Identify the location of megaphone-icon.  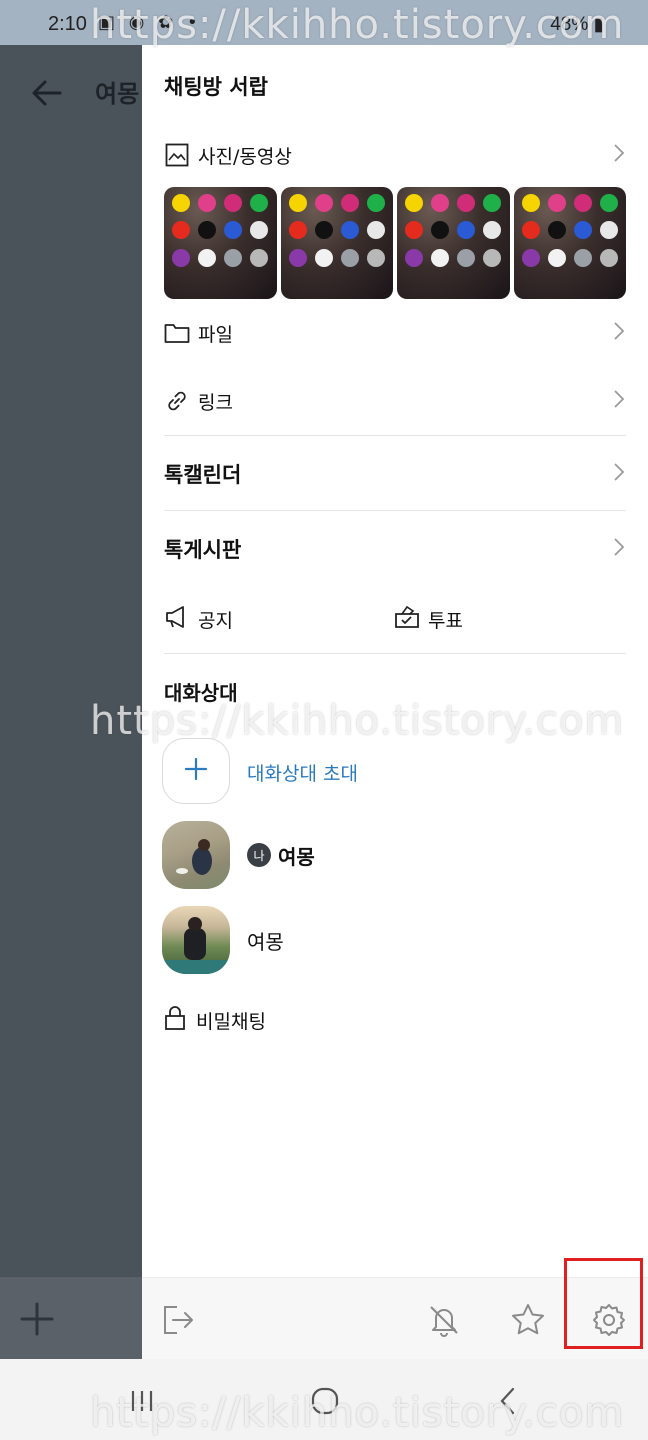
(177, 619).